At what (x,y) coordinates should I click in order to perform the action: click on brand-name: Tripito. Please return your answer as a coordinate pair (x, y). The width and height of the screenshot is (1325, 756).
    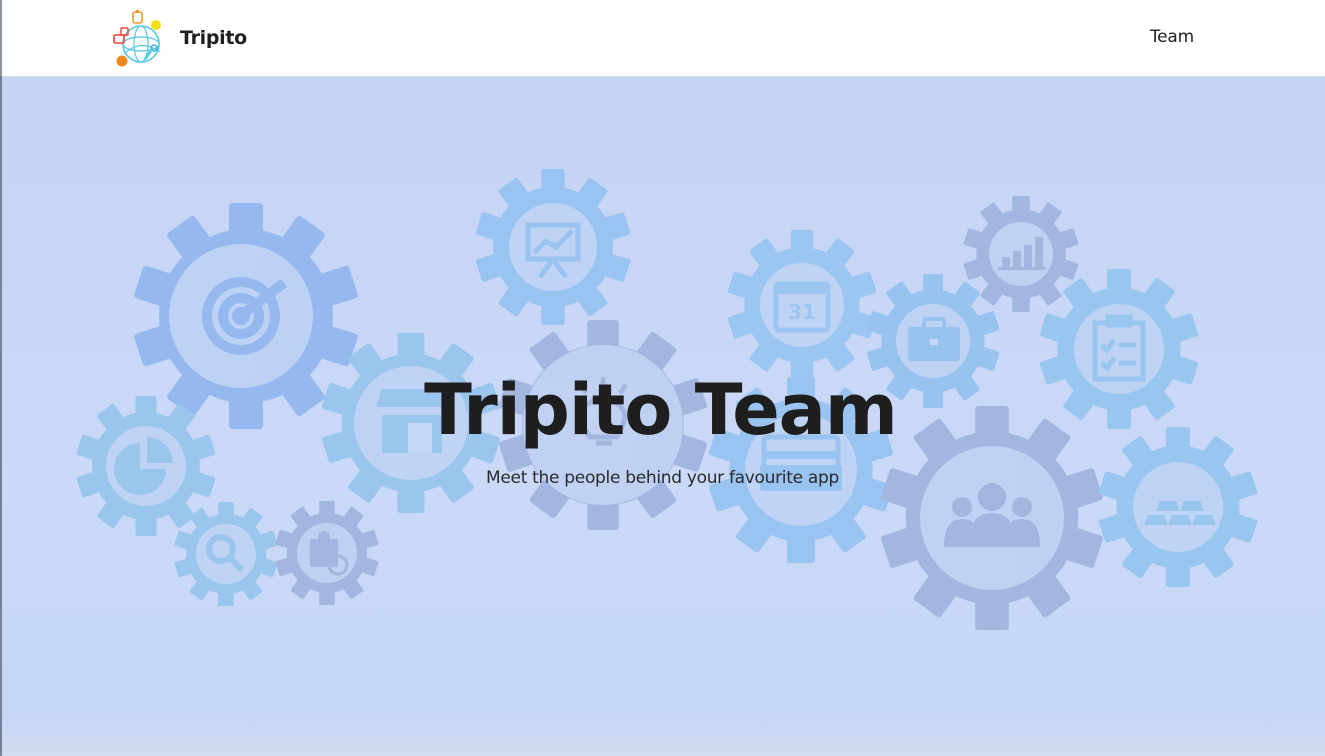
    Looking at the image, I should click on (213, 38).